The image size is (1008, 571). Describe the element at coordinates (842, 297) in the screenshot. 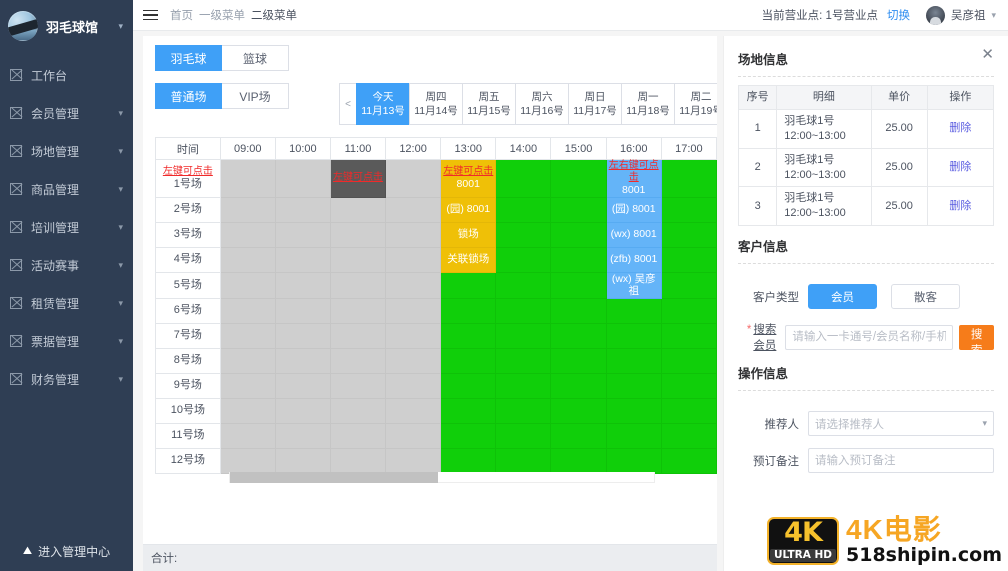

I see `customer-type-member-button: 会员` at that location.